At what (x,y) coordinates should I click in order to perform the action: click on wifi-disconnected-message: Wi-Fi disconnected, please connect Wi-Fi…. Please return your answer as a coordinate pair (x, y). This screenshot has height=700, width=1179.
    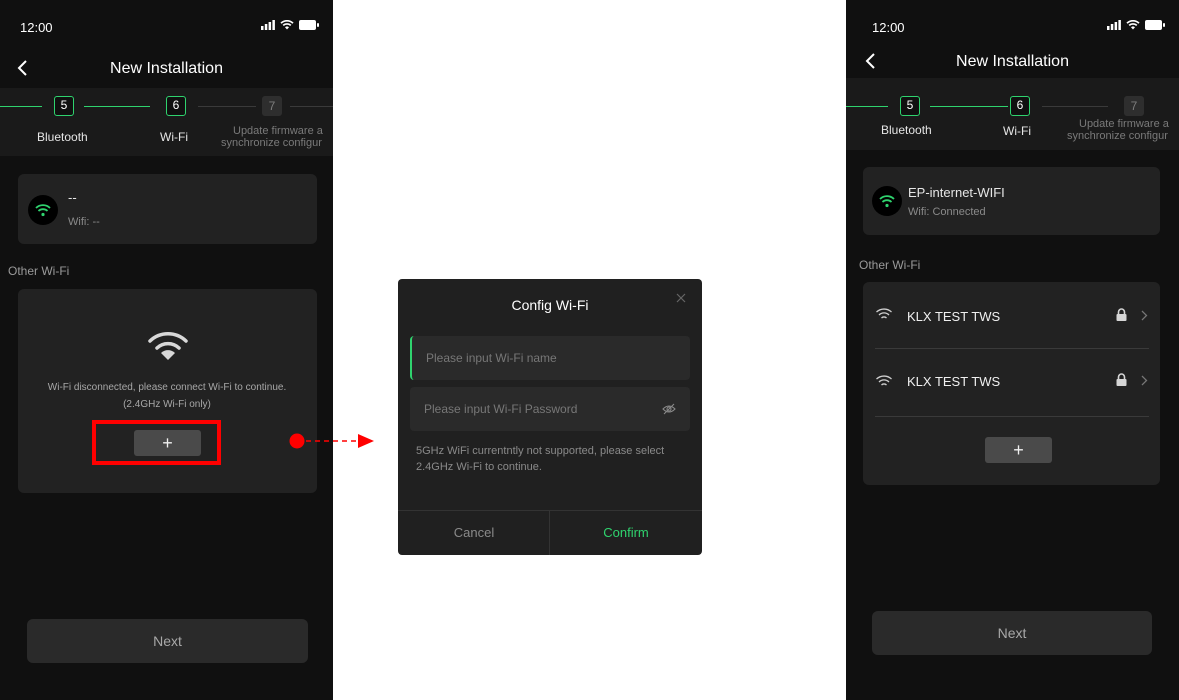
    Looking at the image, I should click on (167, 387).